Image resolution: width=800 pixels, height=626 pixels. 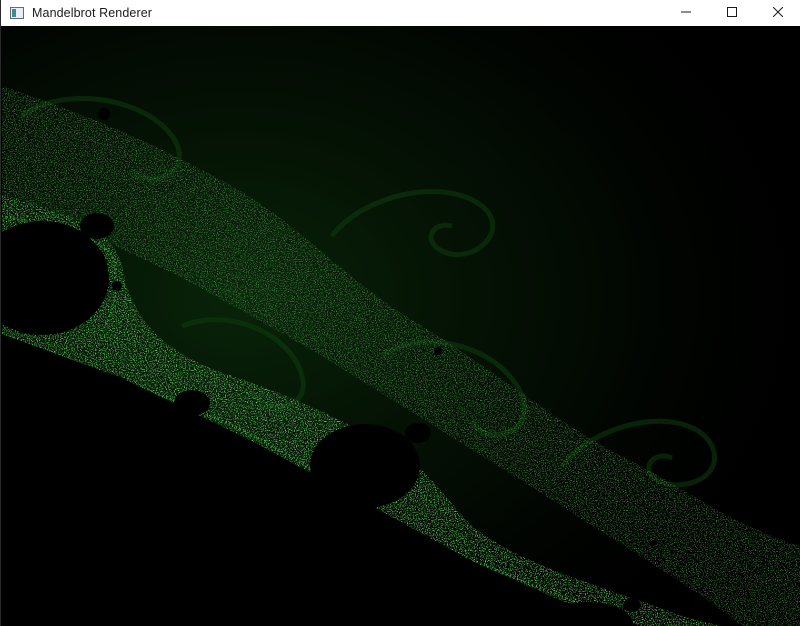 I want to click on caption-buttons, so click(x=731, y=13).